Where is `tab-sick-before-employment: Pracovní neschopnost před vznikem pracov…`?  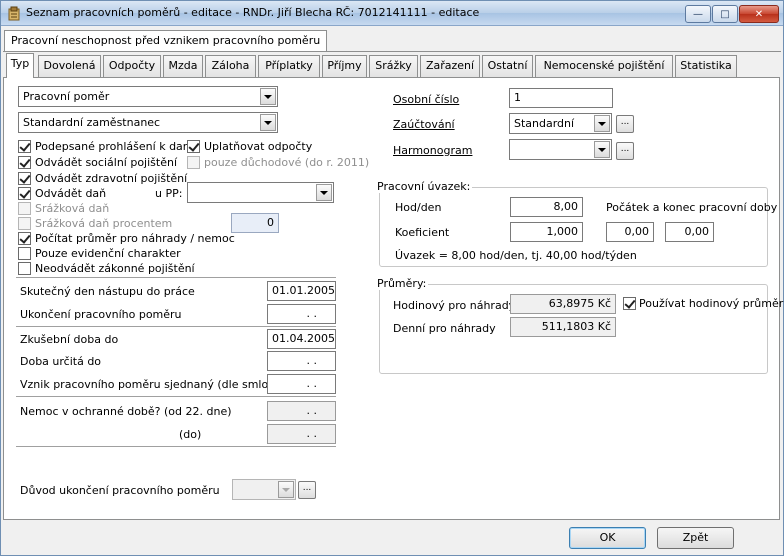 tab-sick-before-employment: Pracovní neschopnost před vznikem pracov… is located at coordinates (166, 41).